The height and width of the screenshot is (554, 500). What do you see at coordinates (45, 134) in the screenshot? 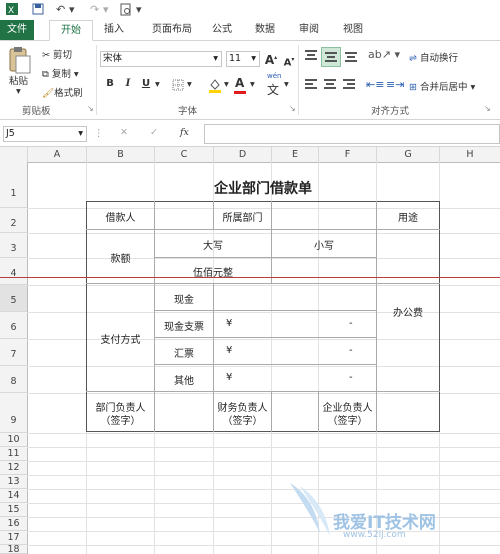
I see `name-box: J5 ▾` at bounding box center [45, 134].